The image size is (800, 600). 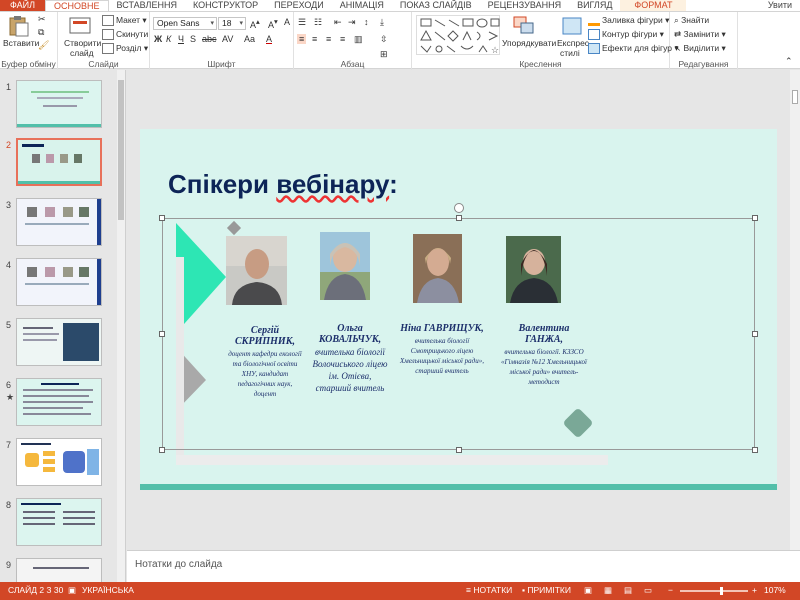 I want to click on shape-fill-button: Заливка фігури ▾, so click(x=628, y=21).